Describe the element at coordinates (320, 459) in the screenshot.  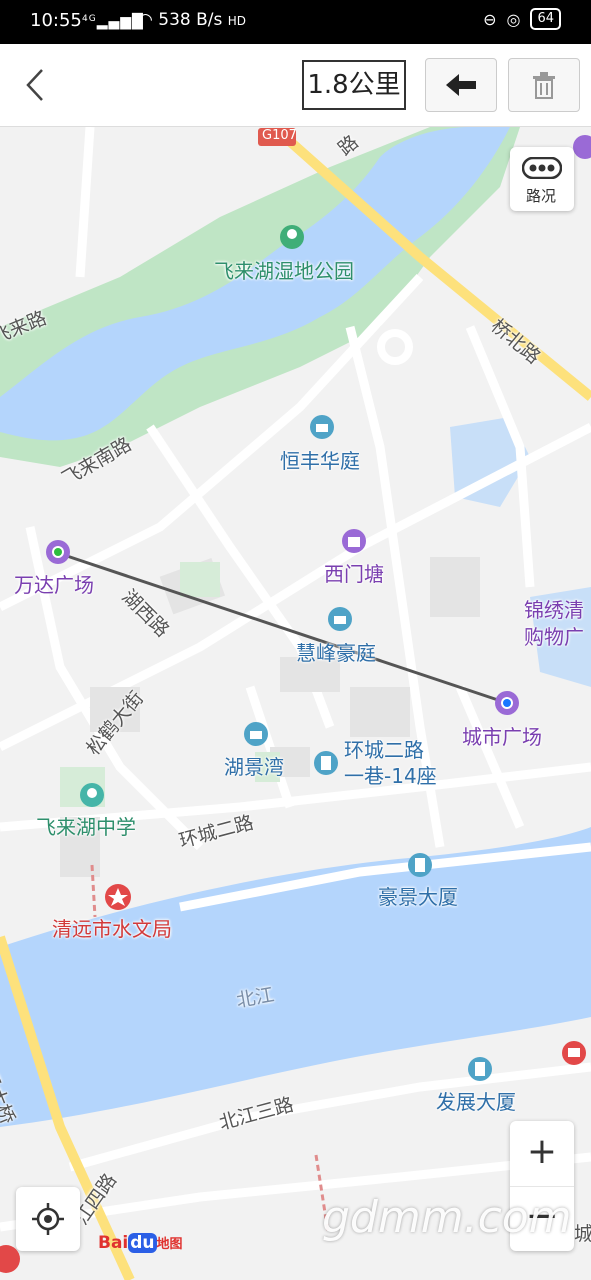
I see `place-label-hengfeng: 恒丰华庭` at that location.